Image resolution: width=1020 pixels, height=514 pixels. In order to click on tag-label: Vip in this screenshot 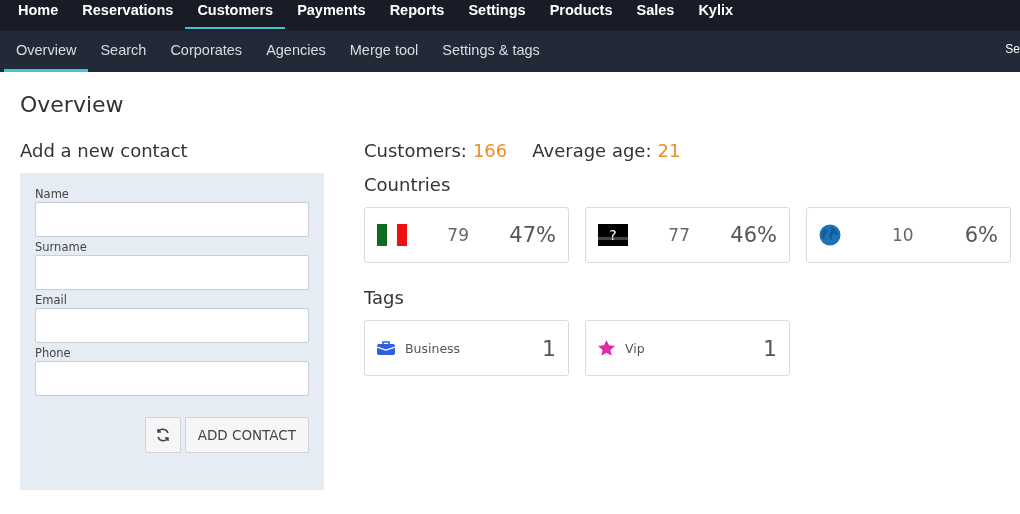, I will do `click(635, 348)`.